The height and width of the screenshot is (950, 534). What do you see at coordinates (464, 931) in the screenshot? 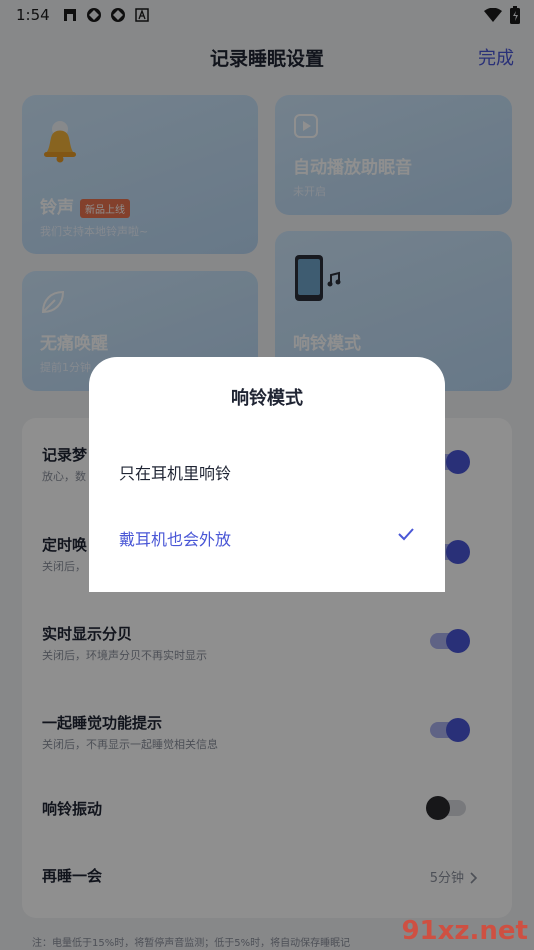
I see `watermark: 91xz.net` at bounding box center [464, 931].